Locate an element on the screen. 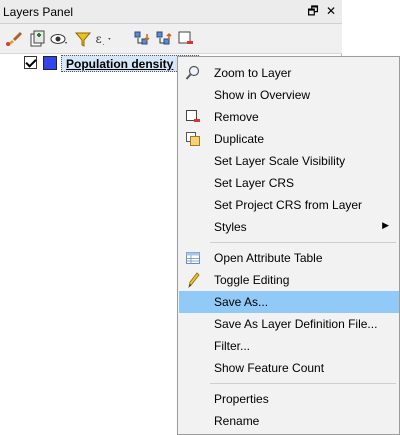  close-panel-button: ✕ is located at coordinates (331, 11).